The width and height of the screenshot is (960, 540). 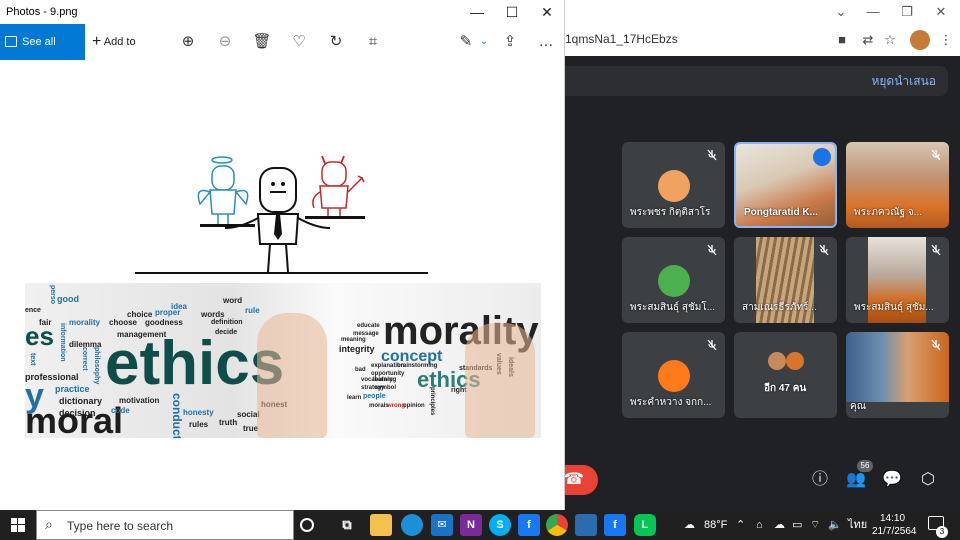 What do you see at coordinates (920, 40) in the screenshot?
I see `profile-avatar` at bounding box center [920, 40].